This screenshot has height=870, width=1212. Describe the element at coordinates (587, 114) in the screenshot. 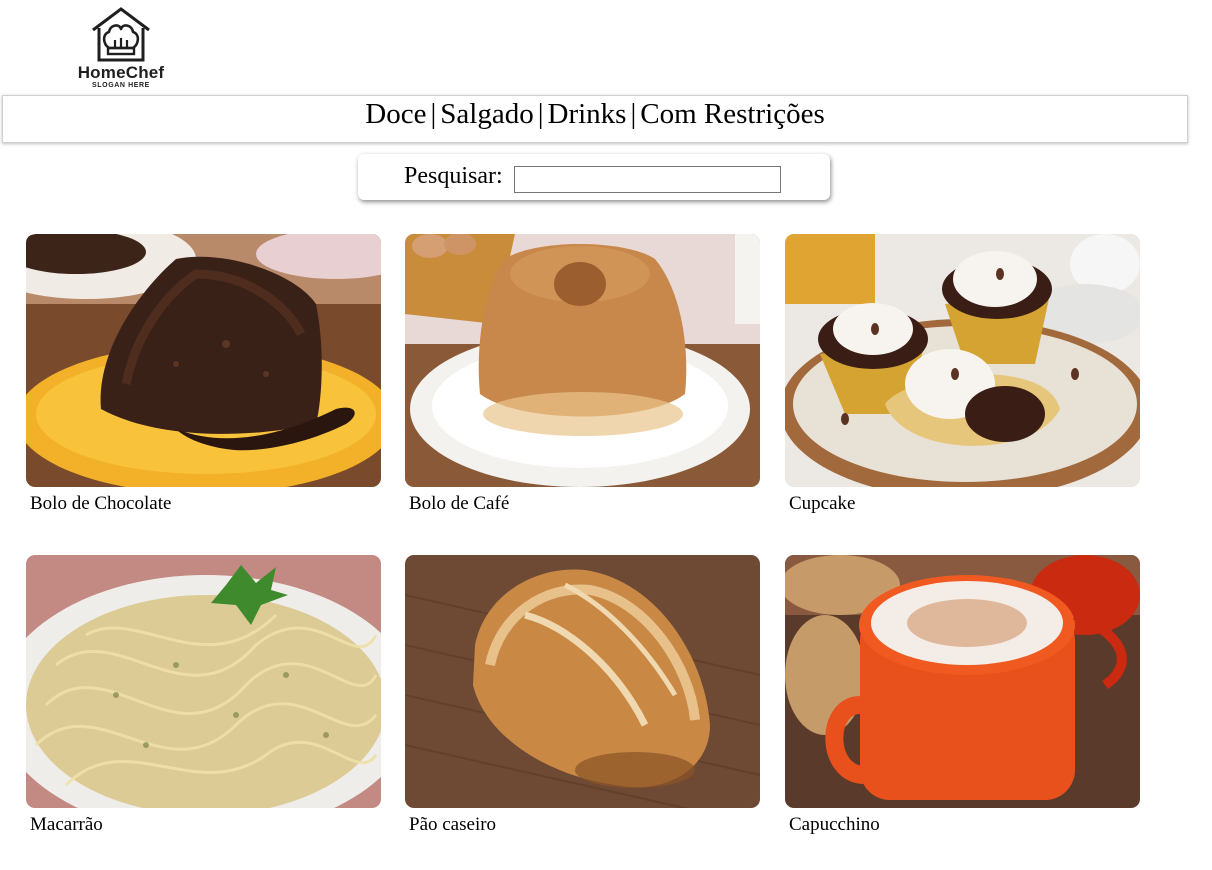

I see `nav-link-drinks: Drinks` at that location.